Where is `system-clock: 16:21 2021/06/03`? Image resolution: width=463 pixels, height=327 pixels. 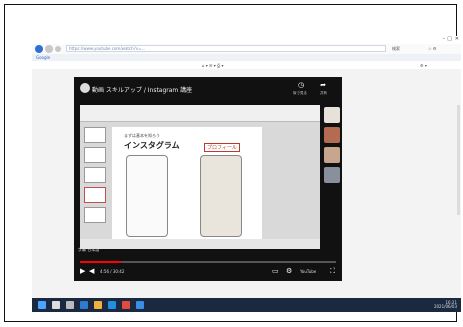 system-clock: 16:21 2021/06/03 is located at coordinates (445, 305).